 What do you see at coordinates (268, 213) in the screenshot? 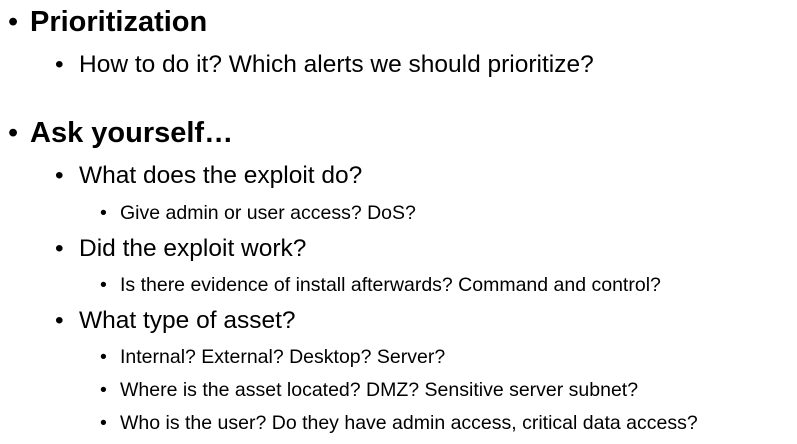
I see `sub-list-item-text: Give admin or user access? DoS?` at bounding box center [268, 213].